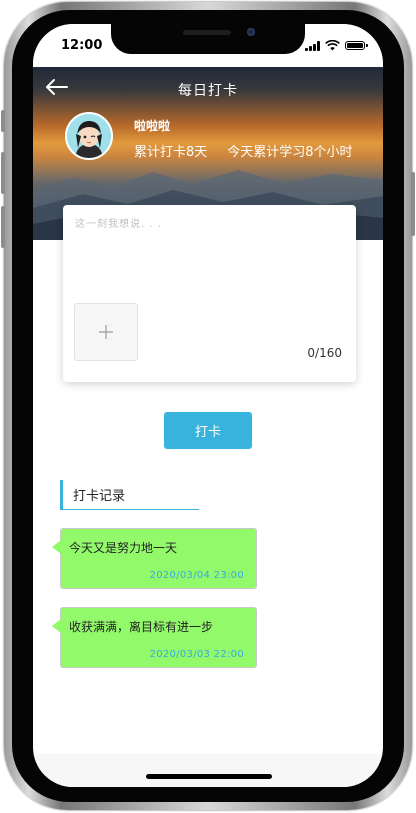 This screenshot has height=813, width=416. What do you see at coordinates (141, 627) in the screenshot?
I see `record-content: 收获满满，离目标有进一步` at bounding box center [141, 627].